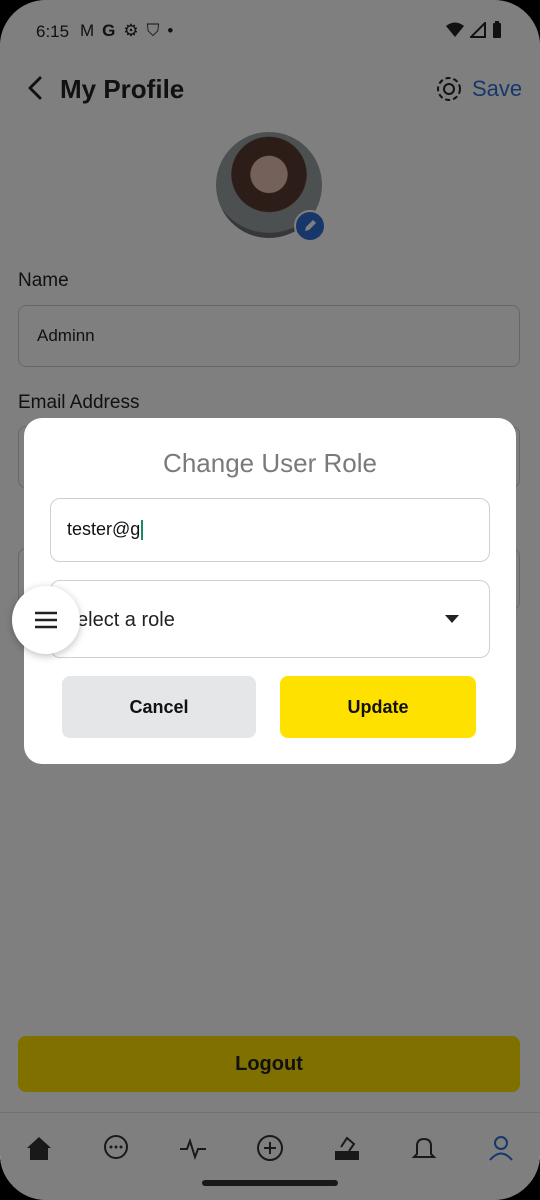 The height and width of the screenshot is (1200, 540). I want to click on email-input-text: tester@g, so click(104, 529).